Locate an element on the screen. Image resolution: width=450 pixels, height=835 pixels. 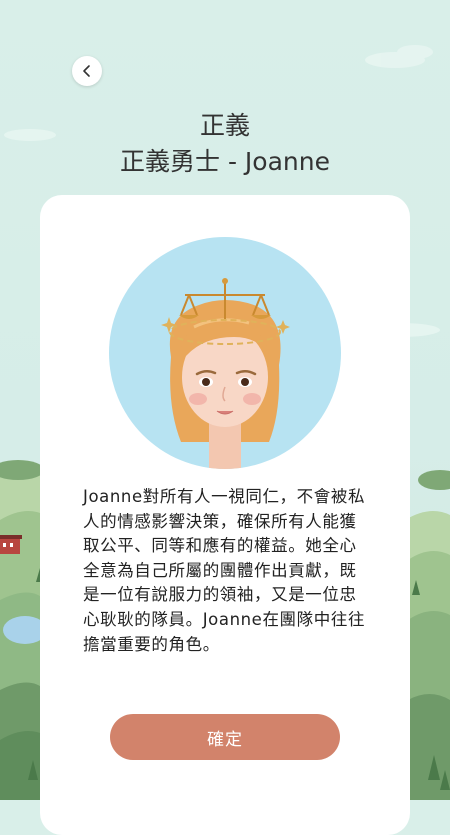
confirm-button: 確定 is located at coordinates (225, 737).